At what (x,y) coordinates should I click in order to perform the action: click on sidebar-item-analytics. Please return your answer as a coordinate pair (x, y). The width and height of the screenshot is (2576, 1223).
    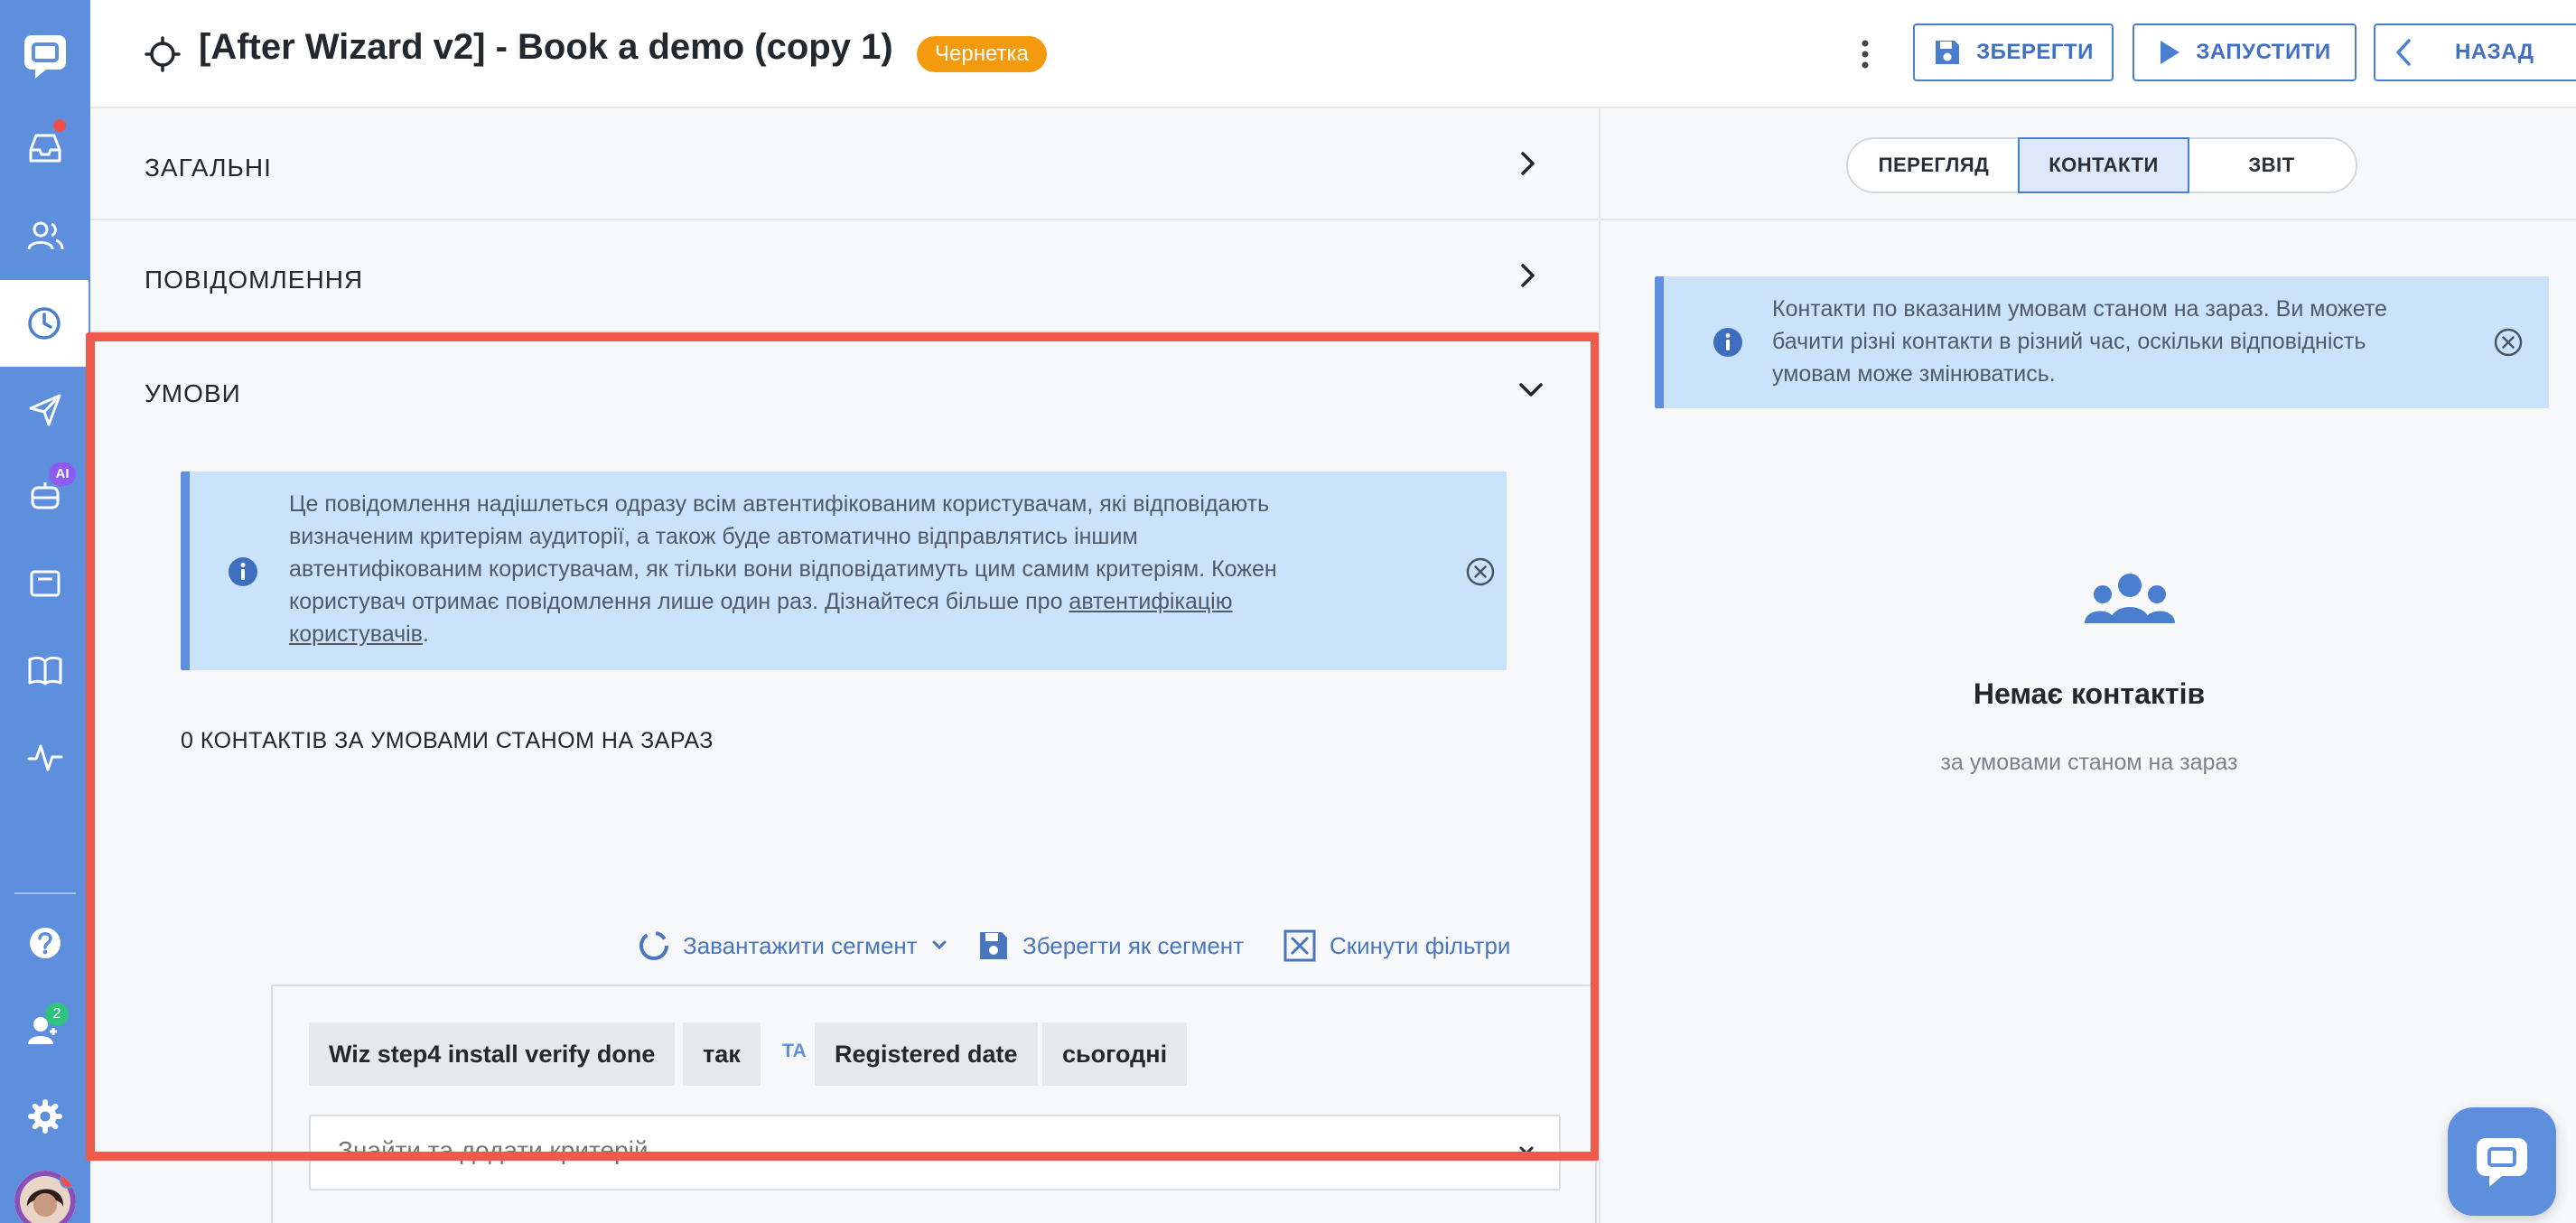
    Looking at the image, I should click on (45, 757).